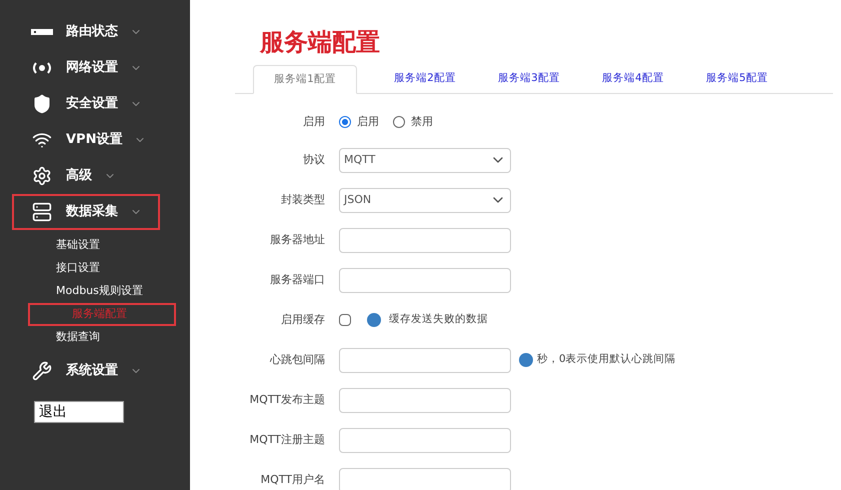 The image size is (841, 490). What do you see at coordinates (92, 212) in the screenshot?
I see `menu-label: 数据采集` at bounding box center [92, 212].